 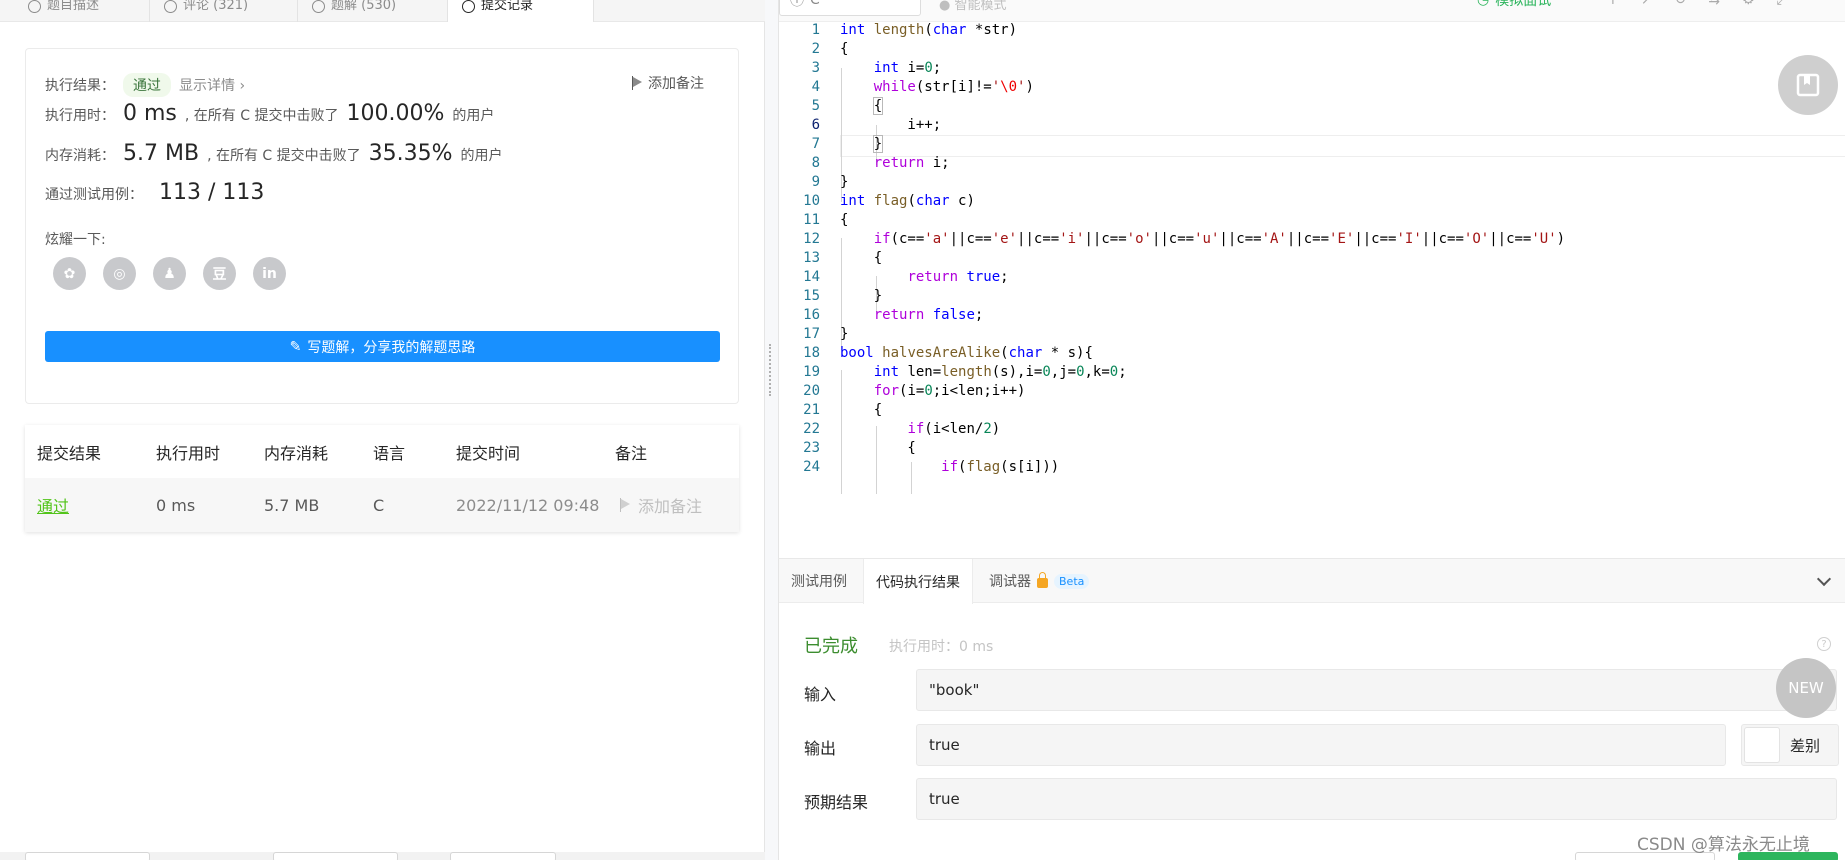 What do you see at coordinates (820, 694) in the screenshot?
I see `input-label: 输入` at bounding box center [820, 694].